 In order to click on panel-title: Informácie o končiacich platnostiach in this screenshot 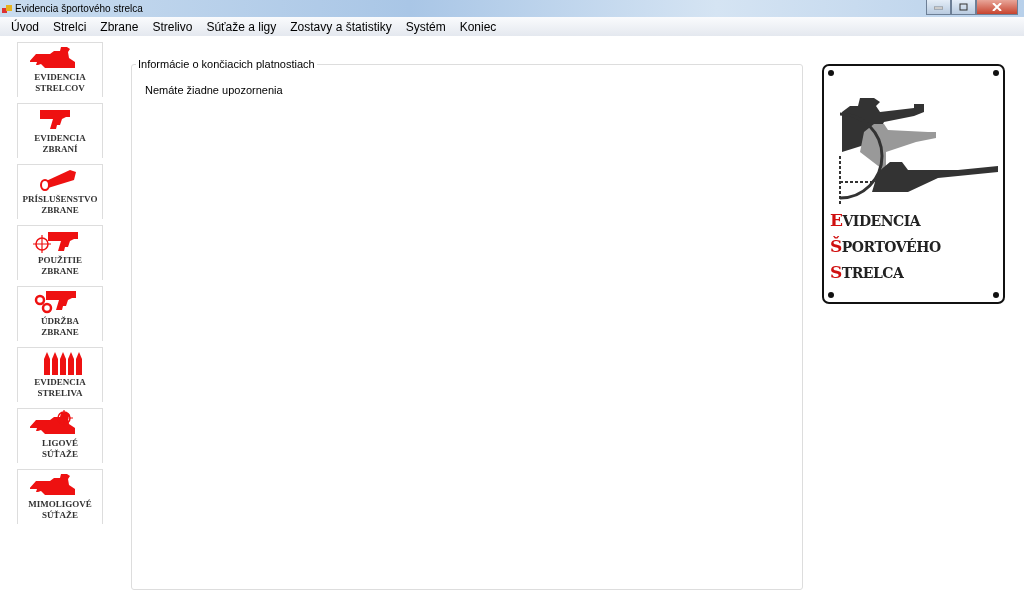, I will do `click(226, 64)`.